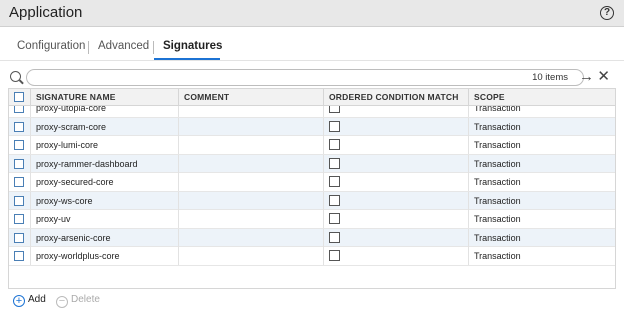 Image resolution: width=624 pixels, height=322 pixels. I want to click on tab-advanced: Advanced, so click(123, 46).